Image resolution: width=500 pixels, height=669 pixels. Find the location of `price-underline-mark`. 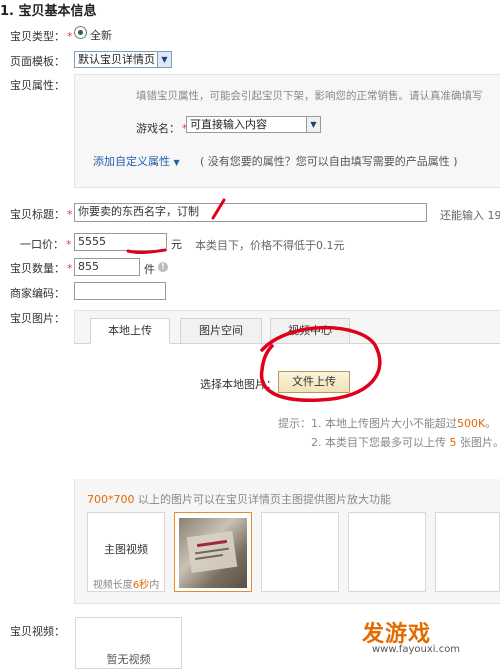

price-underline-mark is located at coordinates (146, 251).